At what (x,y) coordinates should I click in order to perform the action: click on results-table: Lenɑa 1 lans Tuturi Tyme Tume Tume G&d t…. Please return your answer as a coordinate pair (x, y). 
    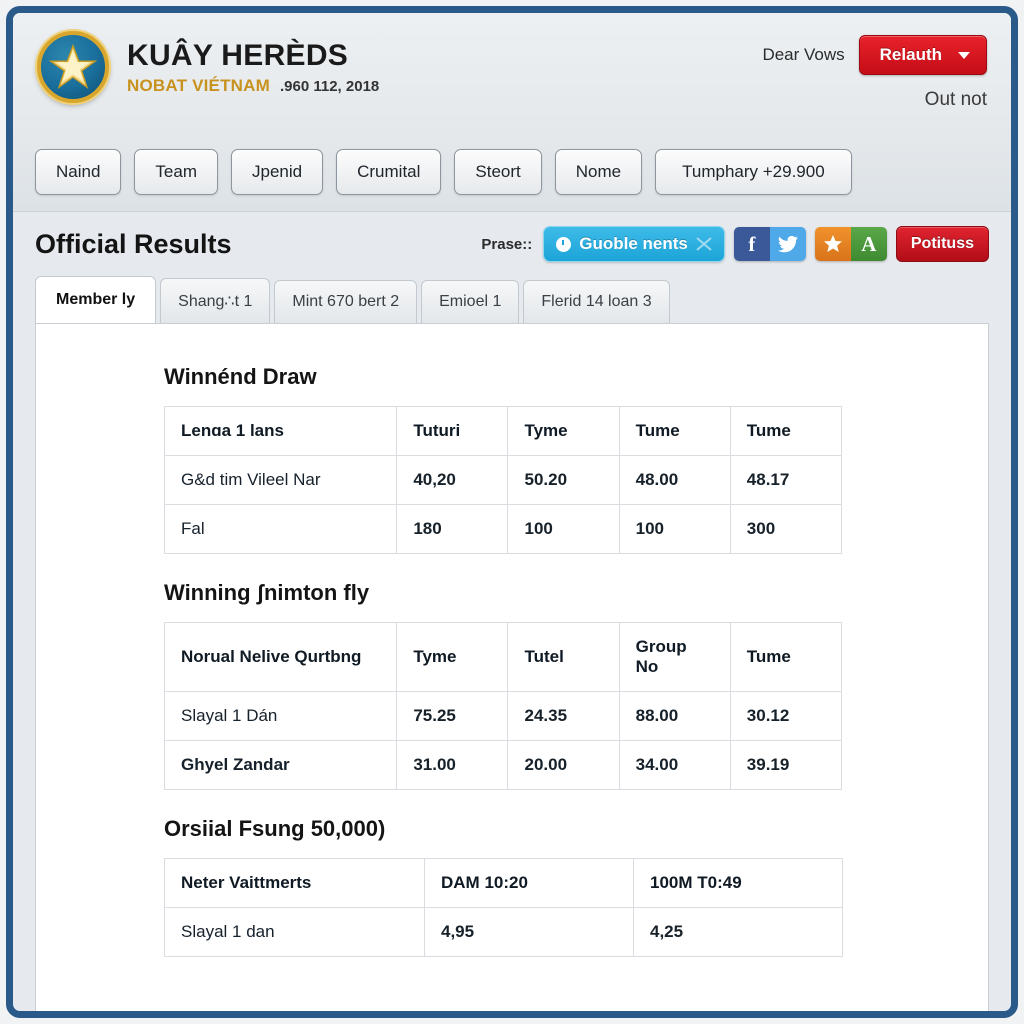
    Looking at the image, I should click on (503, 480).